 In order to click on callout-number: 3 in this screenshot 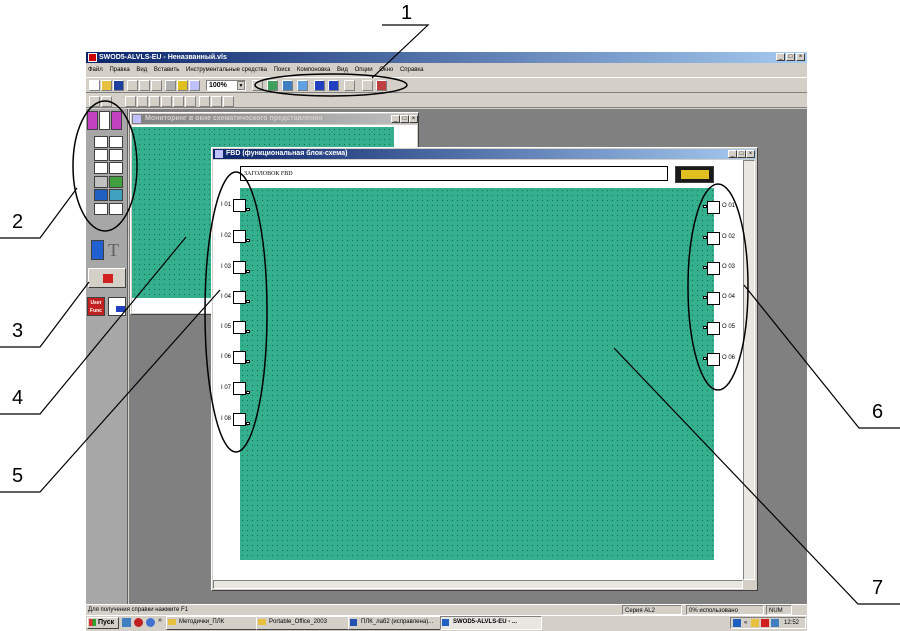, I will do `click(18, 331)`.